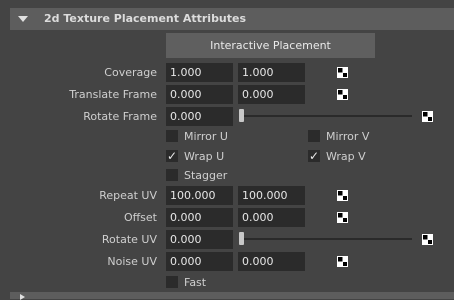 This screenshot has height=300, width=454. Describe the element at coordinates (199, 261) in the screenshot. I see `noise-uv-u-field: 0.000` at that location.